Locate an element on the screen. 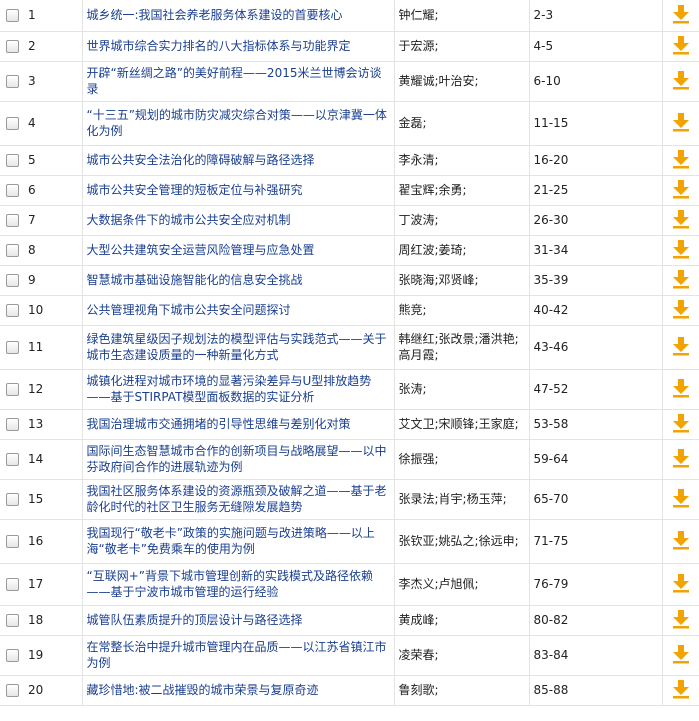 The image size is (699, 721). article-title-link: 我国现行“敬老卡”政策的实施问题与改进策略——以上海“敬老卡”免费乘车的使用为例 is located at coordinates (231, 541).